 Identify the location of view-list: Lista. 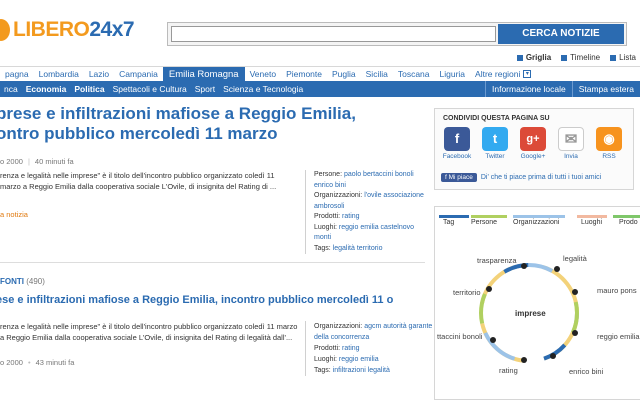
(623, 57).